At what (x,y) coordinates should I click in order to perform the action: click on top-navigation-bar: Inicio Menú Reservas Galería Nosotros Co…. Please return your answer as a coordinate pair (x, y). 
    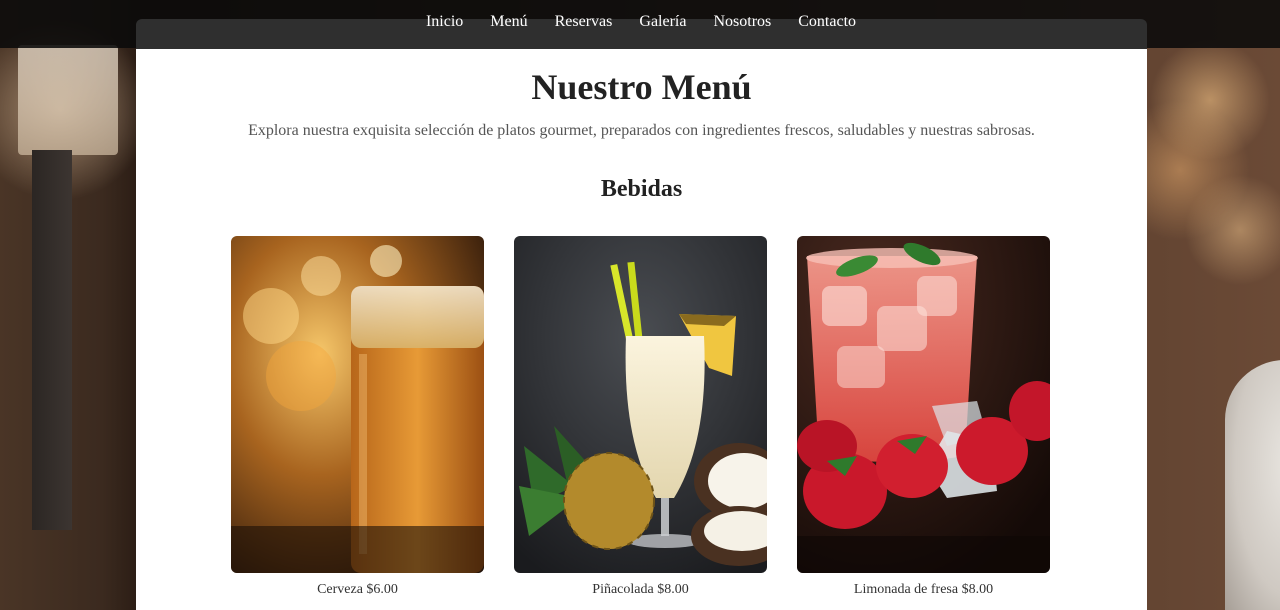
    Looking at the image, I should click on (640, 24).